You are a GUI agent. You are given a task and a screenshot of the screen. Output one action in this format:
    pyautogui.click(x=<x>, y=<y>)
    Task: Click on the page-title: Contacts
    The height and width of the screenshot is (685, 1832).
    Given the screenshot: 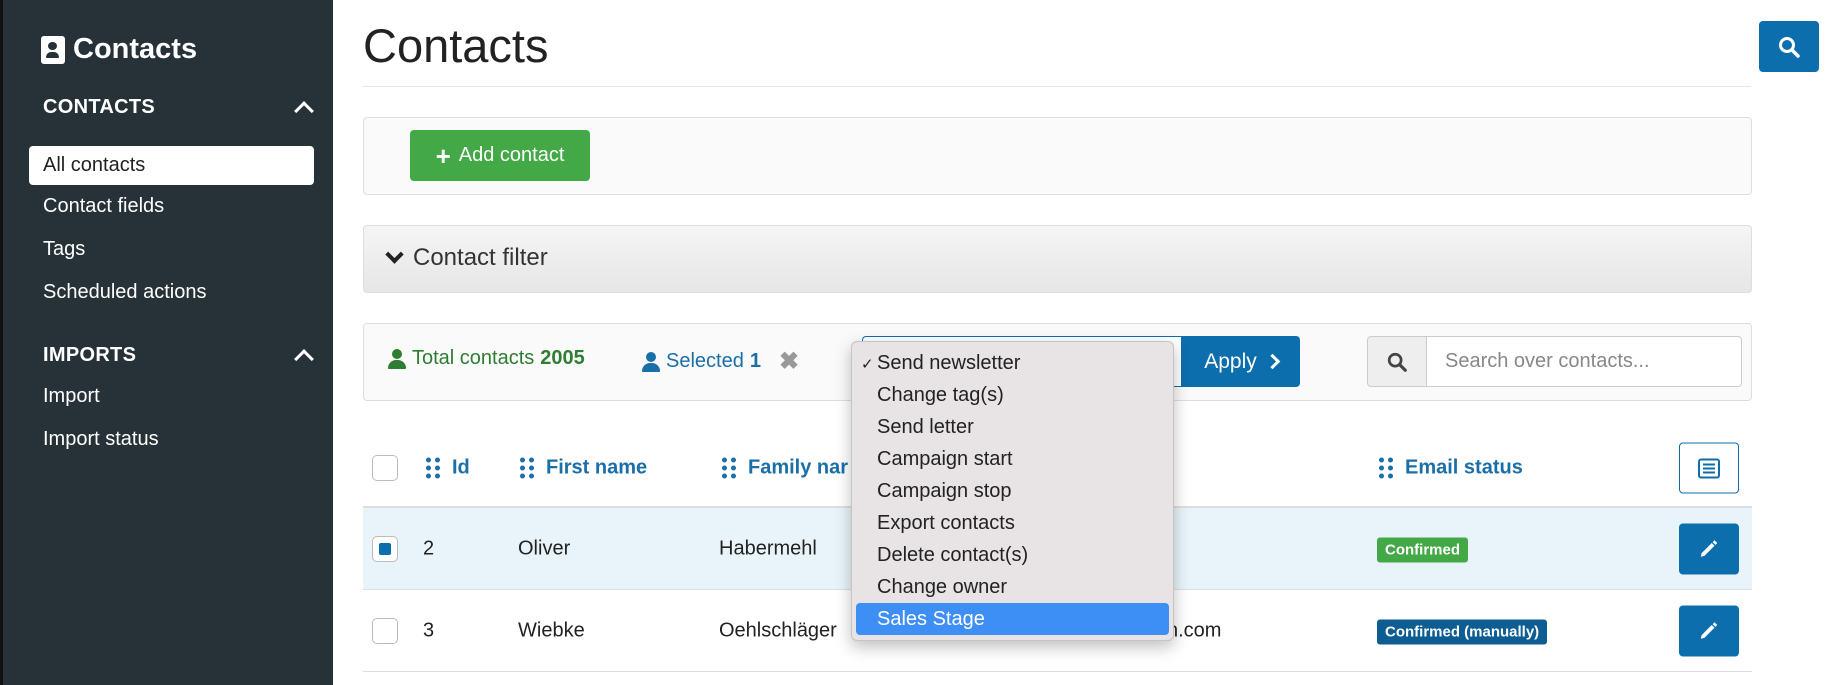 What is the action you would take?
    pyautogui.click(x=456, y=45)
    